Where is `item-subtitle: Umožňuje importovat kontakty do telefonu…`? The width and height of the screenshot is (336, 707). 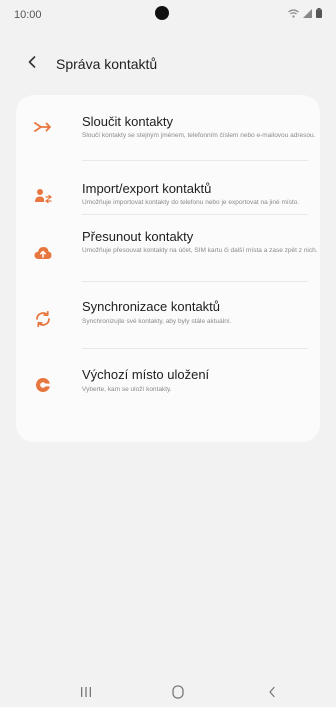
item-subtitle: Umožňuje importovat kontakty do telefonu… is located at coordinates (191, 202).